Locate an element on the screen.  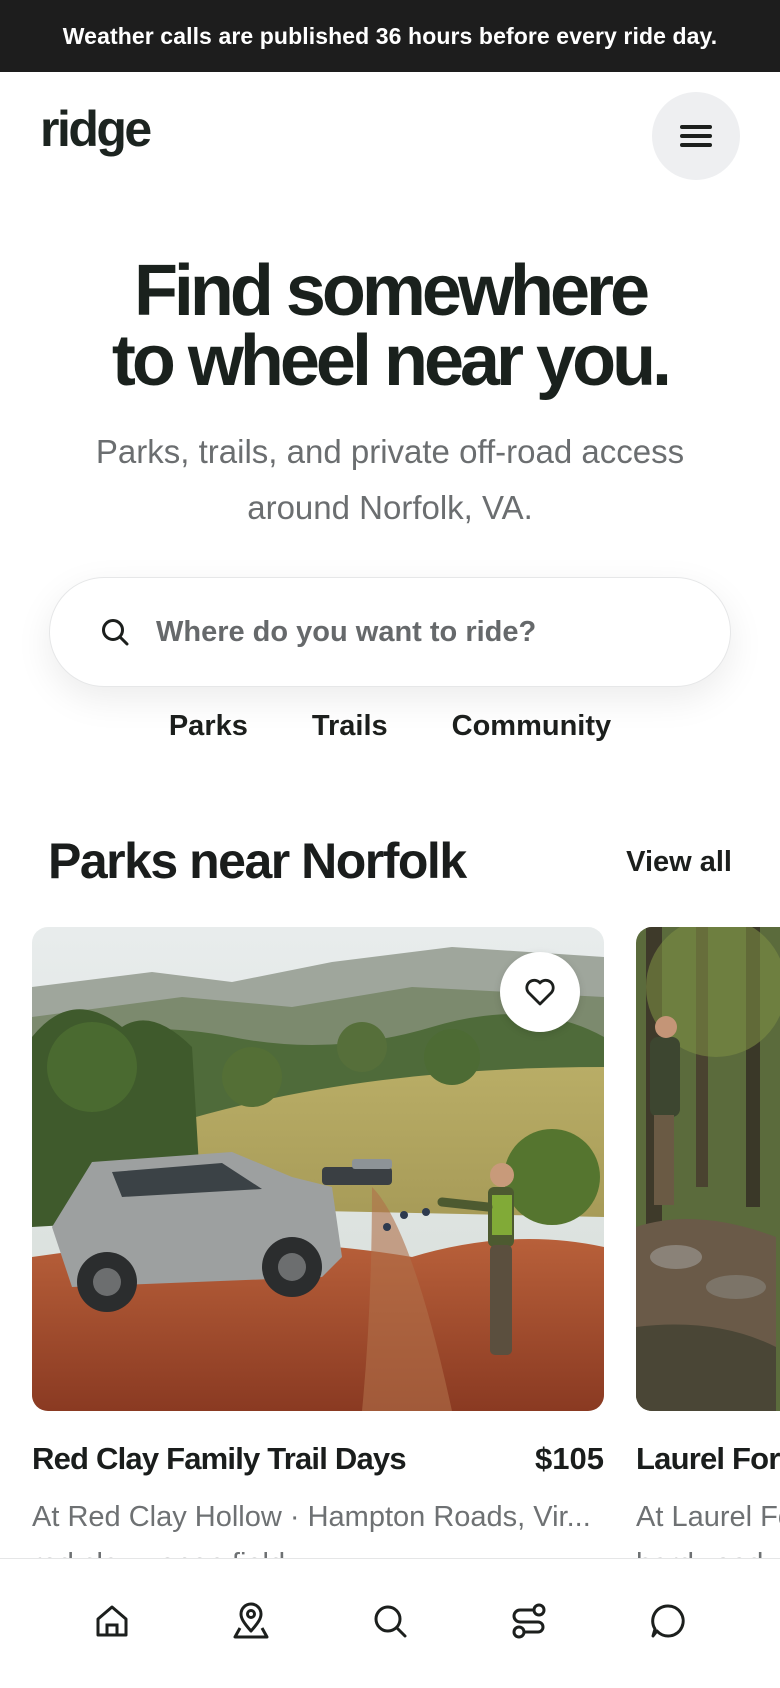
nav-chat is located at coordinates (668, 1621).